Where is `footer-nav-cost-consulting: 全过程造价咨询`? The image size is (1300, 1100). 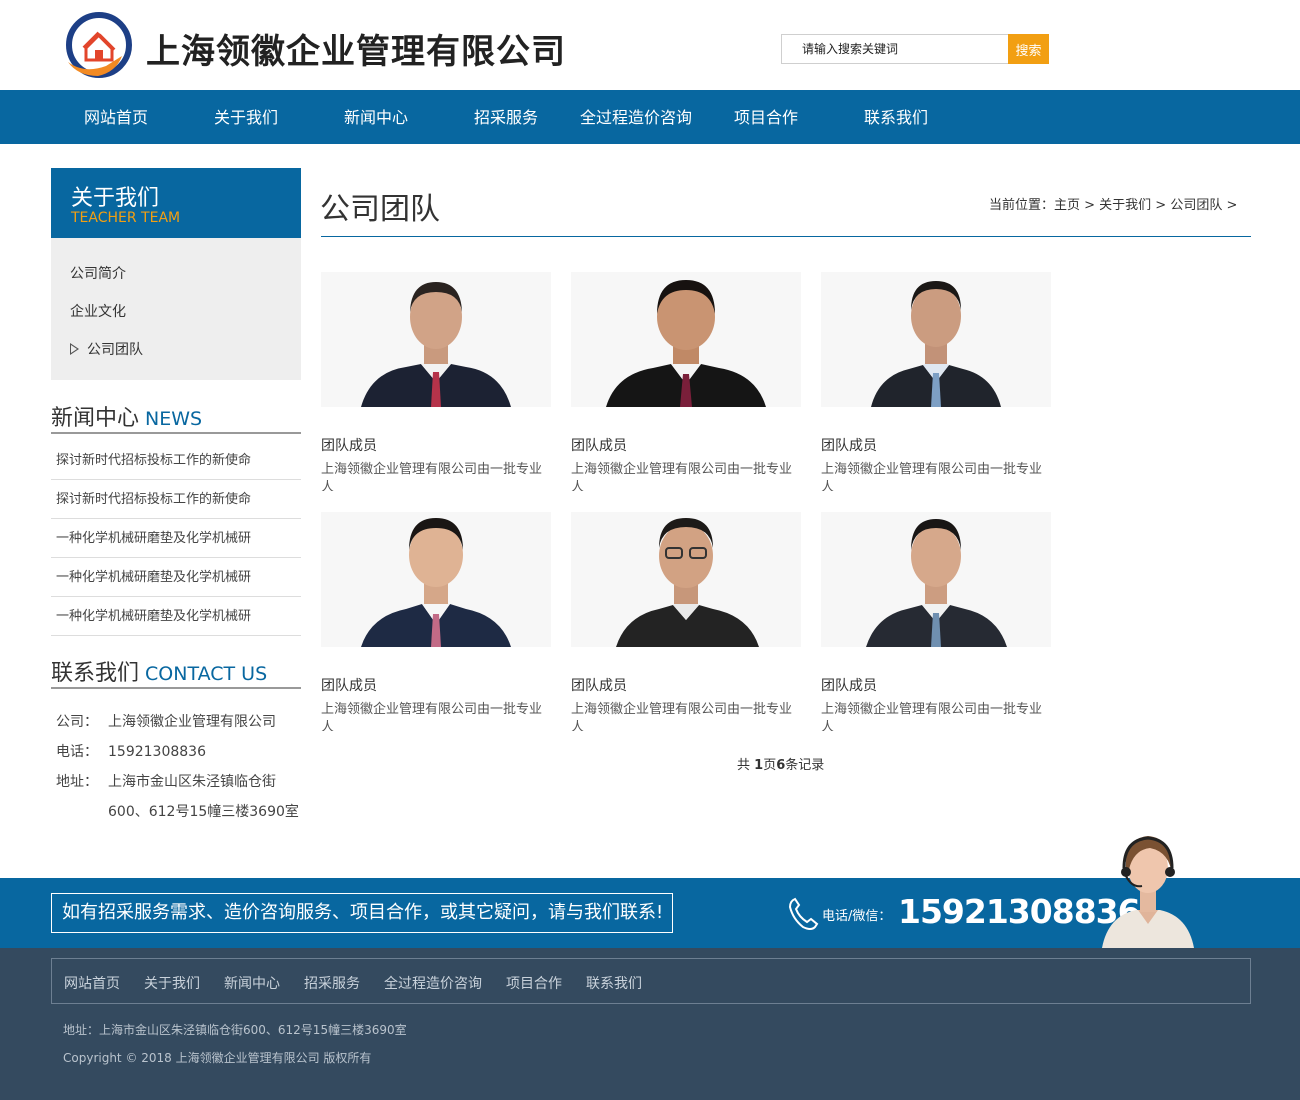
footer-nav-cost-consulting: 全过程造价咨询 is located at coordinates (433, 983).